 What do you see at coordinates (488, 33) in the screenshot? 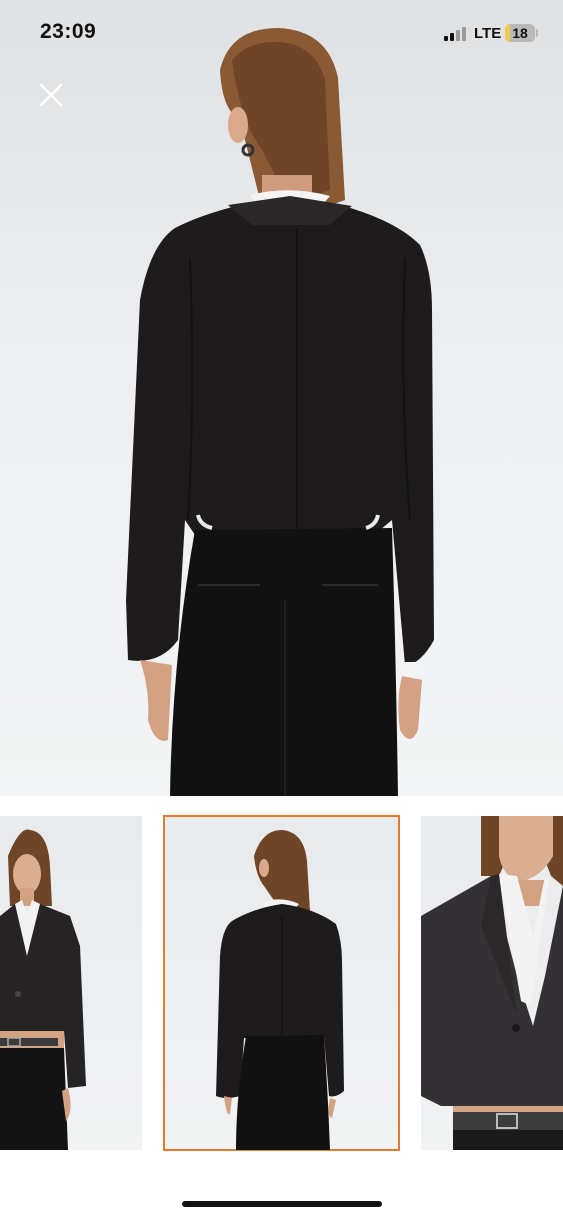
I see `network-type: LTE` at bounding box center [488, 33].